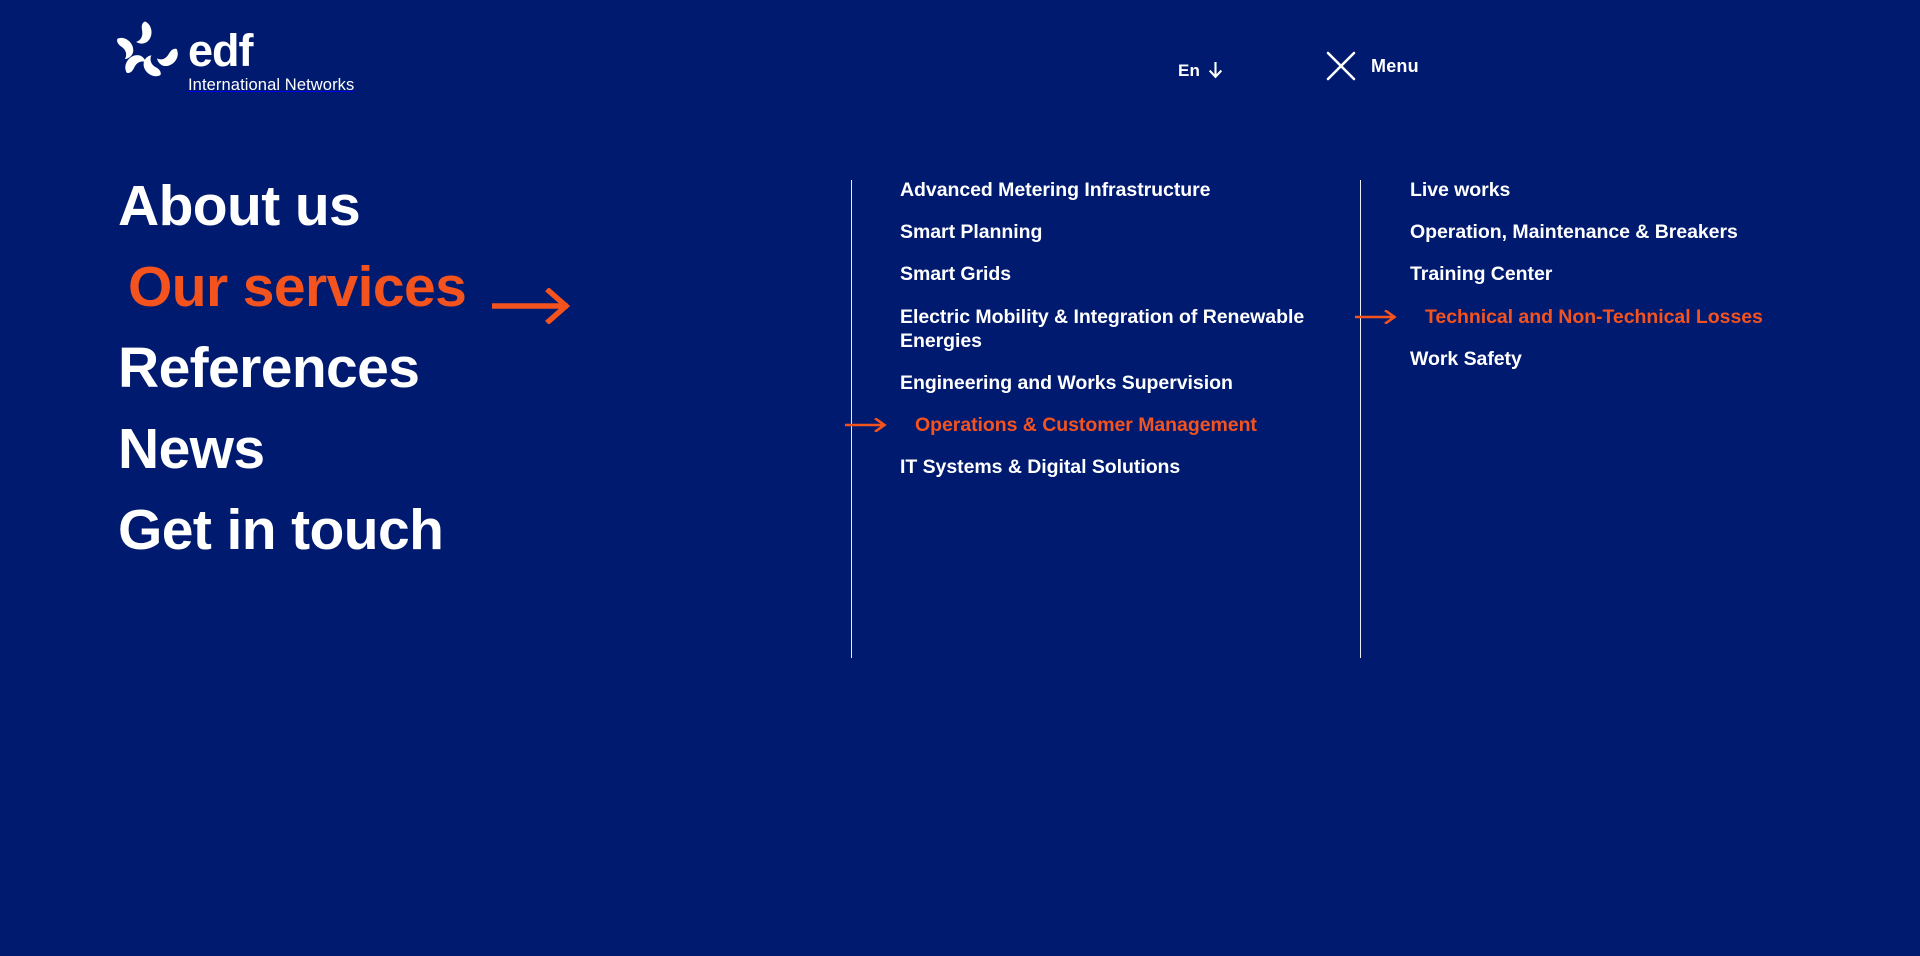  What do you see at coordinates (1645, 317) in the screenshot?
I see `nav-tertiary-link-technical-and-non-technical-losses: Technical and Non-Technical Losses` at bounding box center [1645, 317].